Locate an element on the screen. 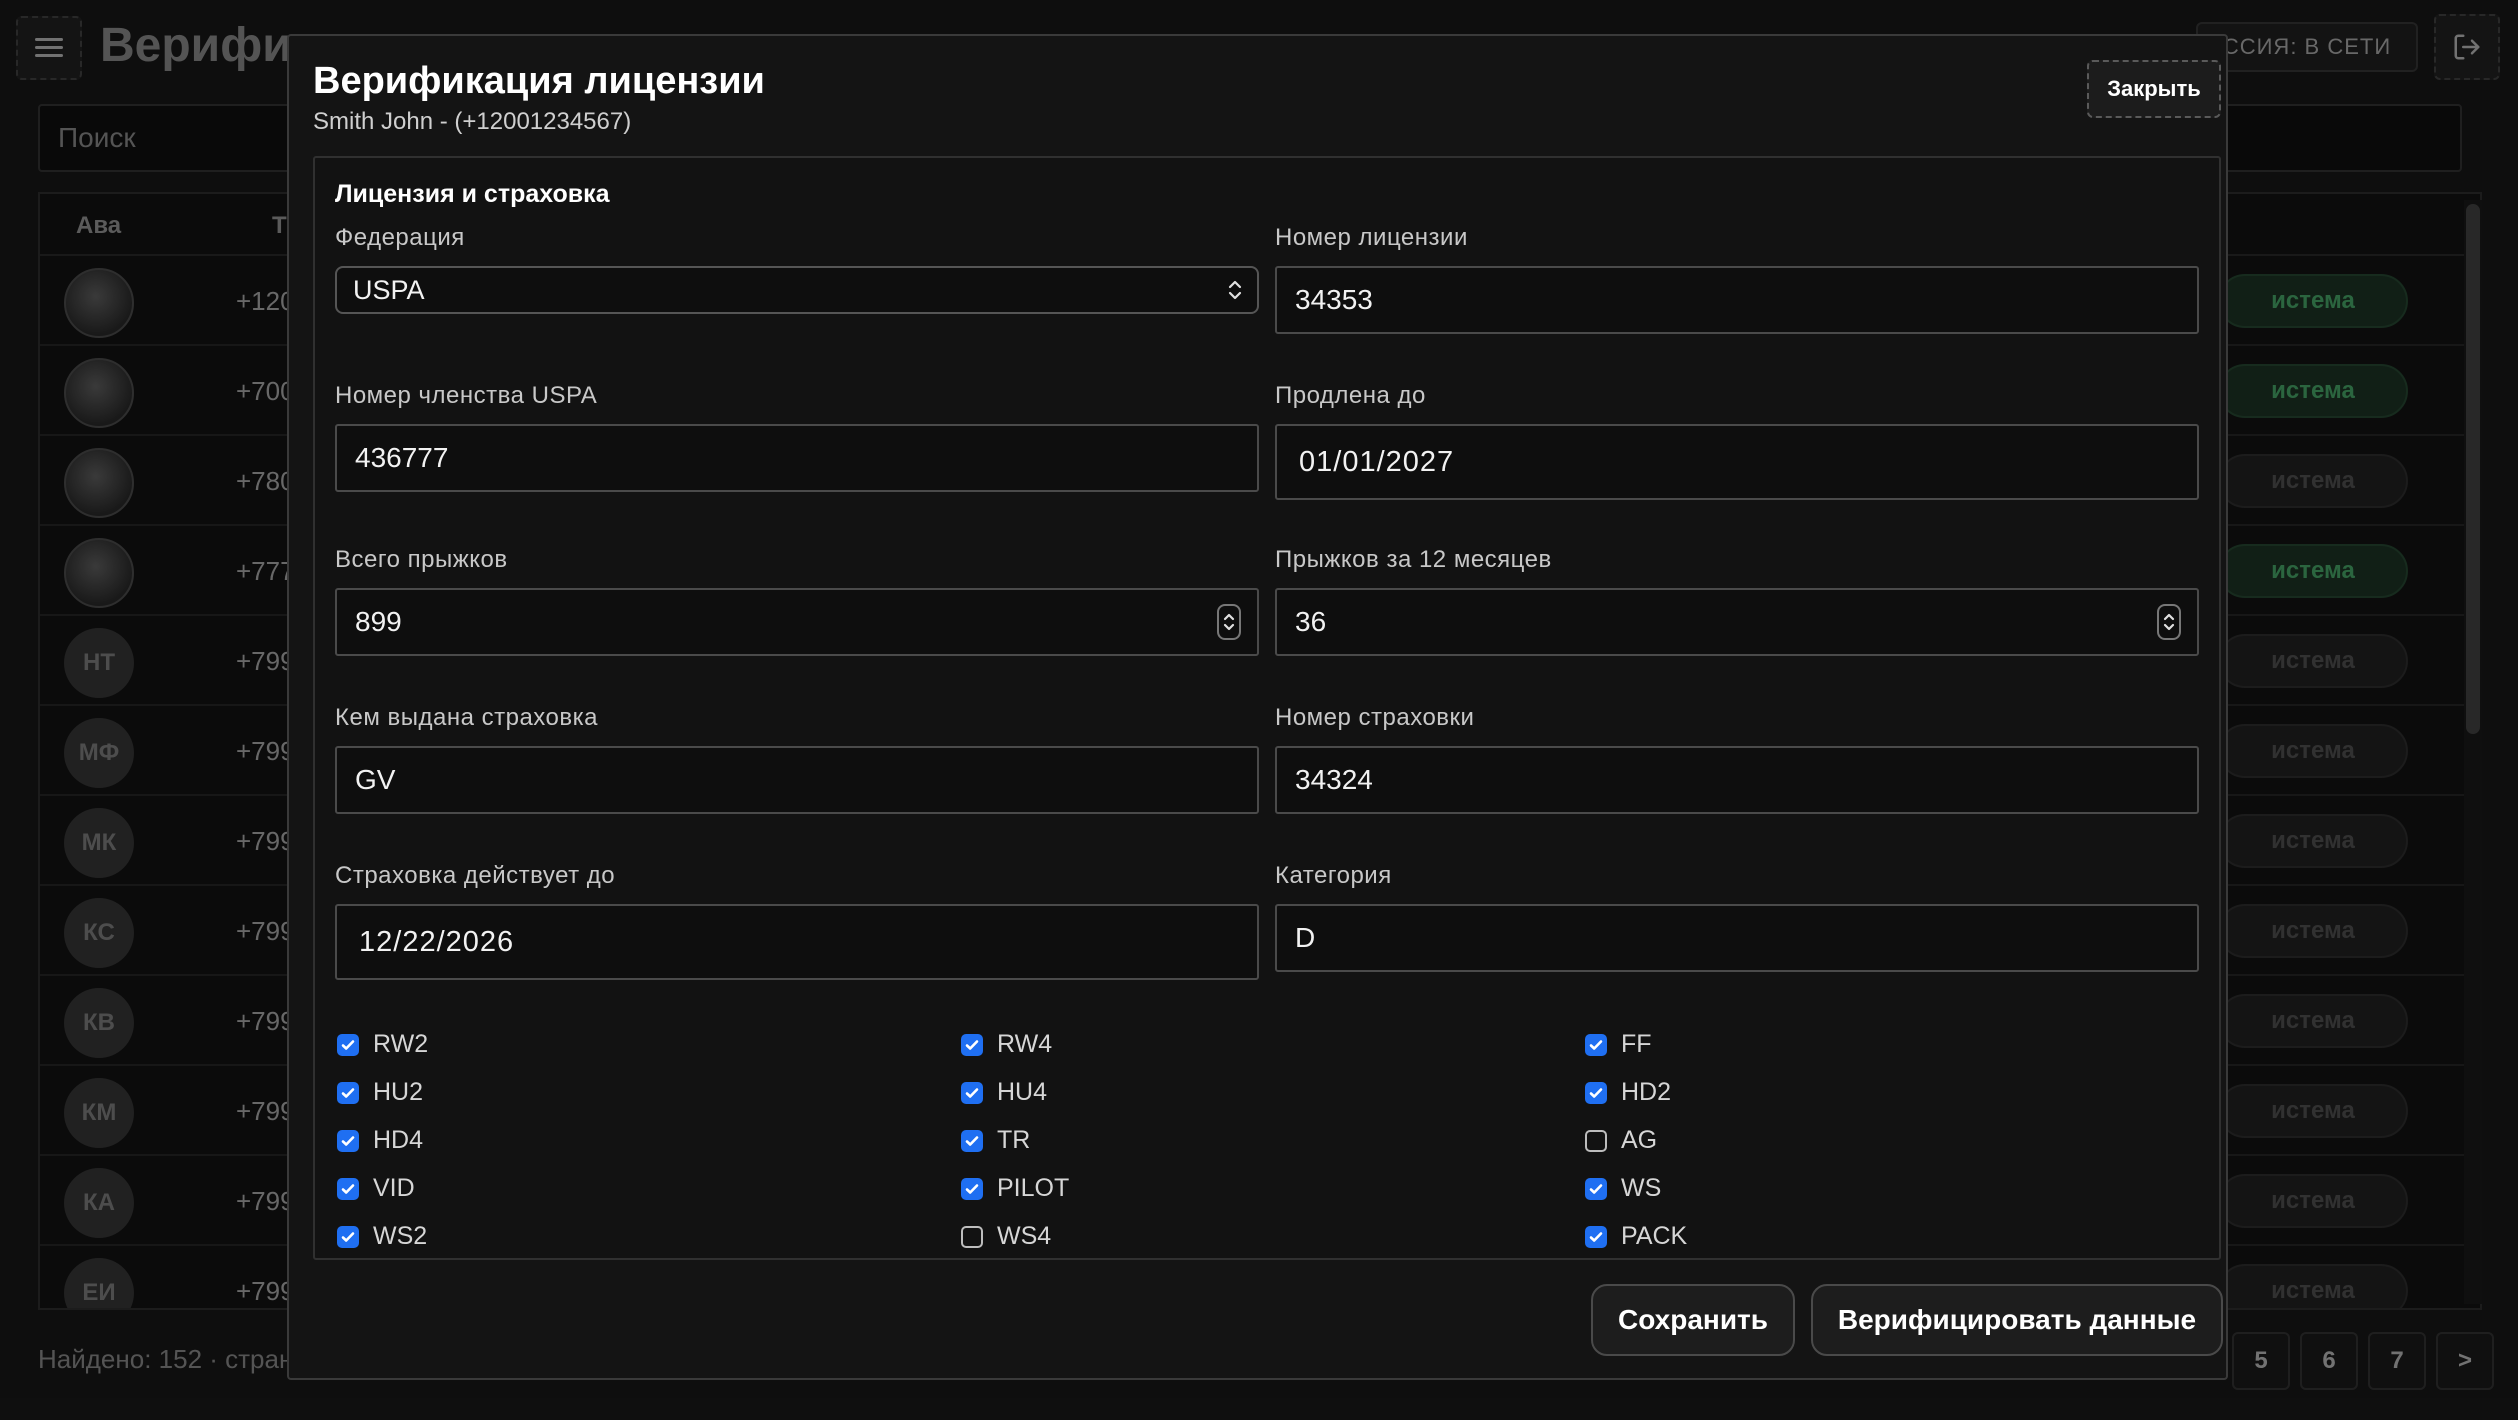 This screenshot has width=2518, height=1420. modal-title: Верификация лицензии is located at coordinates (539, 81).